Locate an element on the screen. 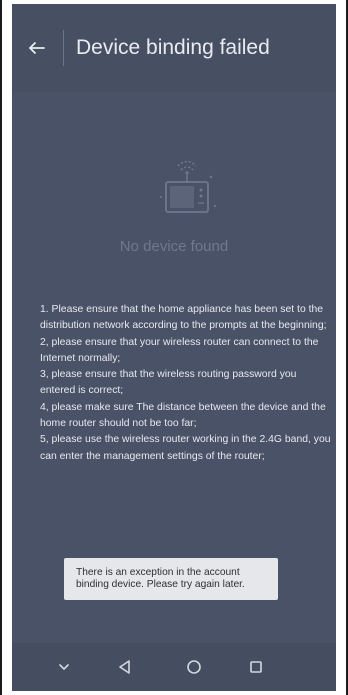 This screenshot has width=348, height=695. recents-square-icon is located at coordinates (256, 667).